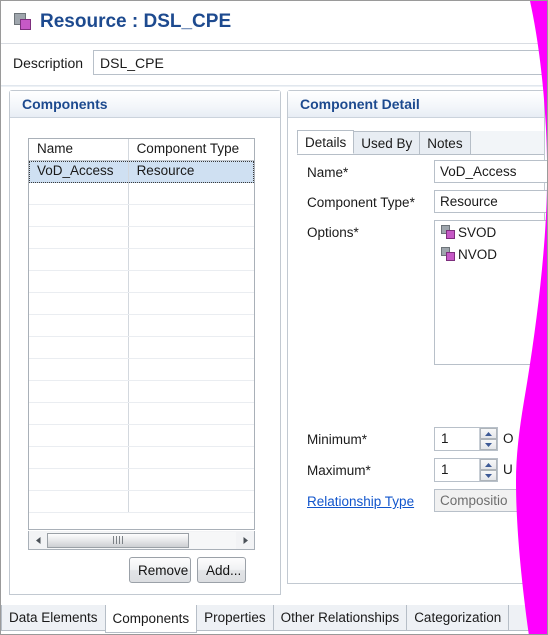 This screenshot has width=548, height=635. I want to click on list-item: NVOD, so click(491, 254).